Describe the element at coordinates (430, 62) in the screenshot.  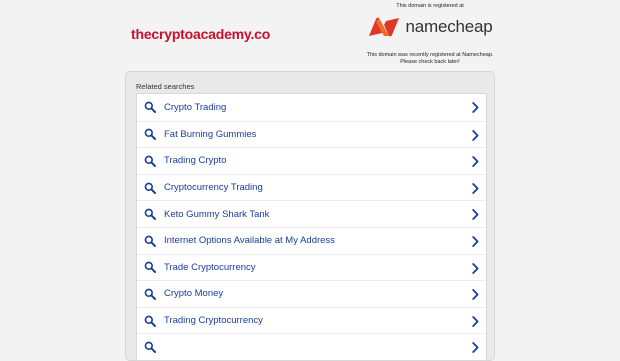
I see `registration-note-line2: Please check back later!` at that location.